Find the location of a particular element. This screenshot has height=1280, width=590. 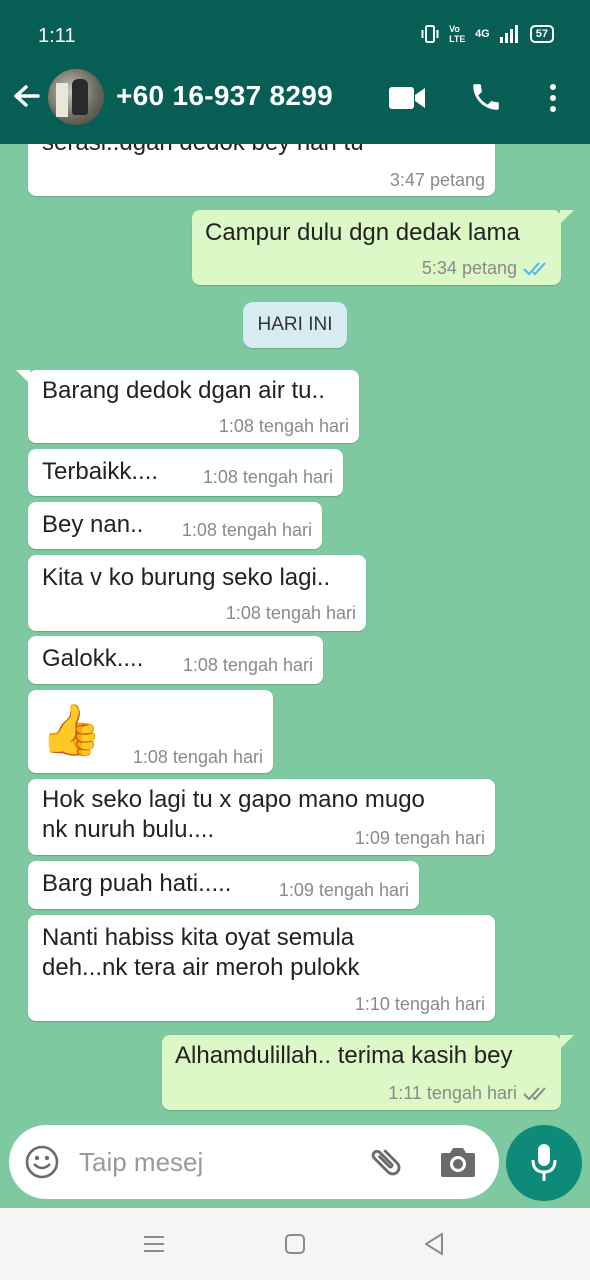

date-chip: HARI INI is located at coordinates (295, 325).